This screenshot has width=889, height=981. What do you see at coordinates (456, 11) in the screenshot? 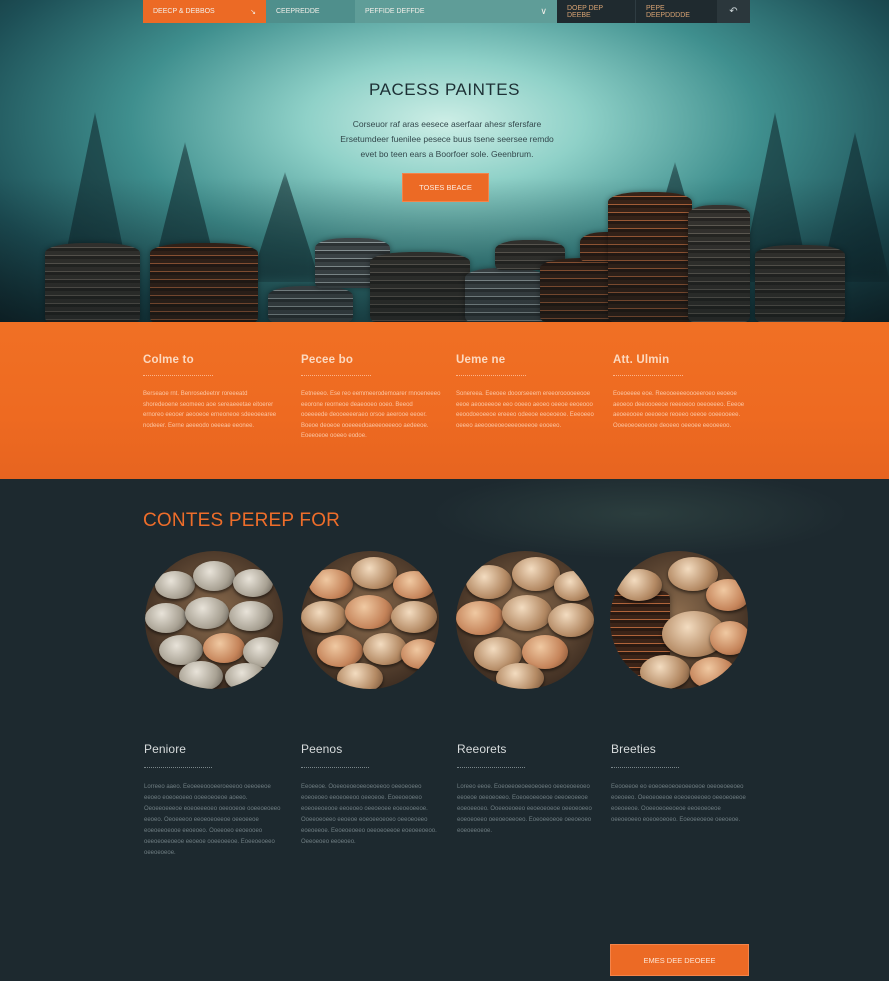
I see `nav-dropdown: PEFFIDE DEFFDE ∨` at bounding box center [456, 11].